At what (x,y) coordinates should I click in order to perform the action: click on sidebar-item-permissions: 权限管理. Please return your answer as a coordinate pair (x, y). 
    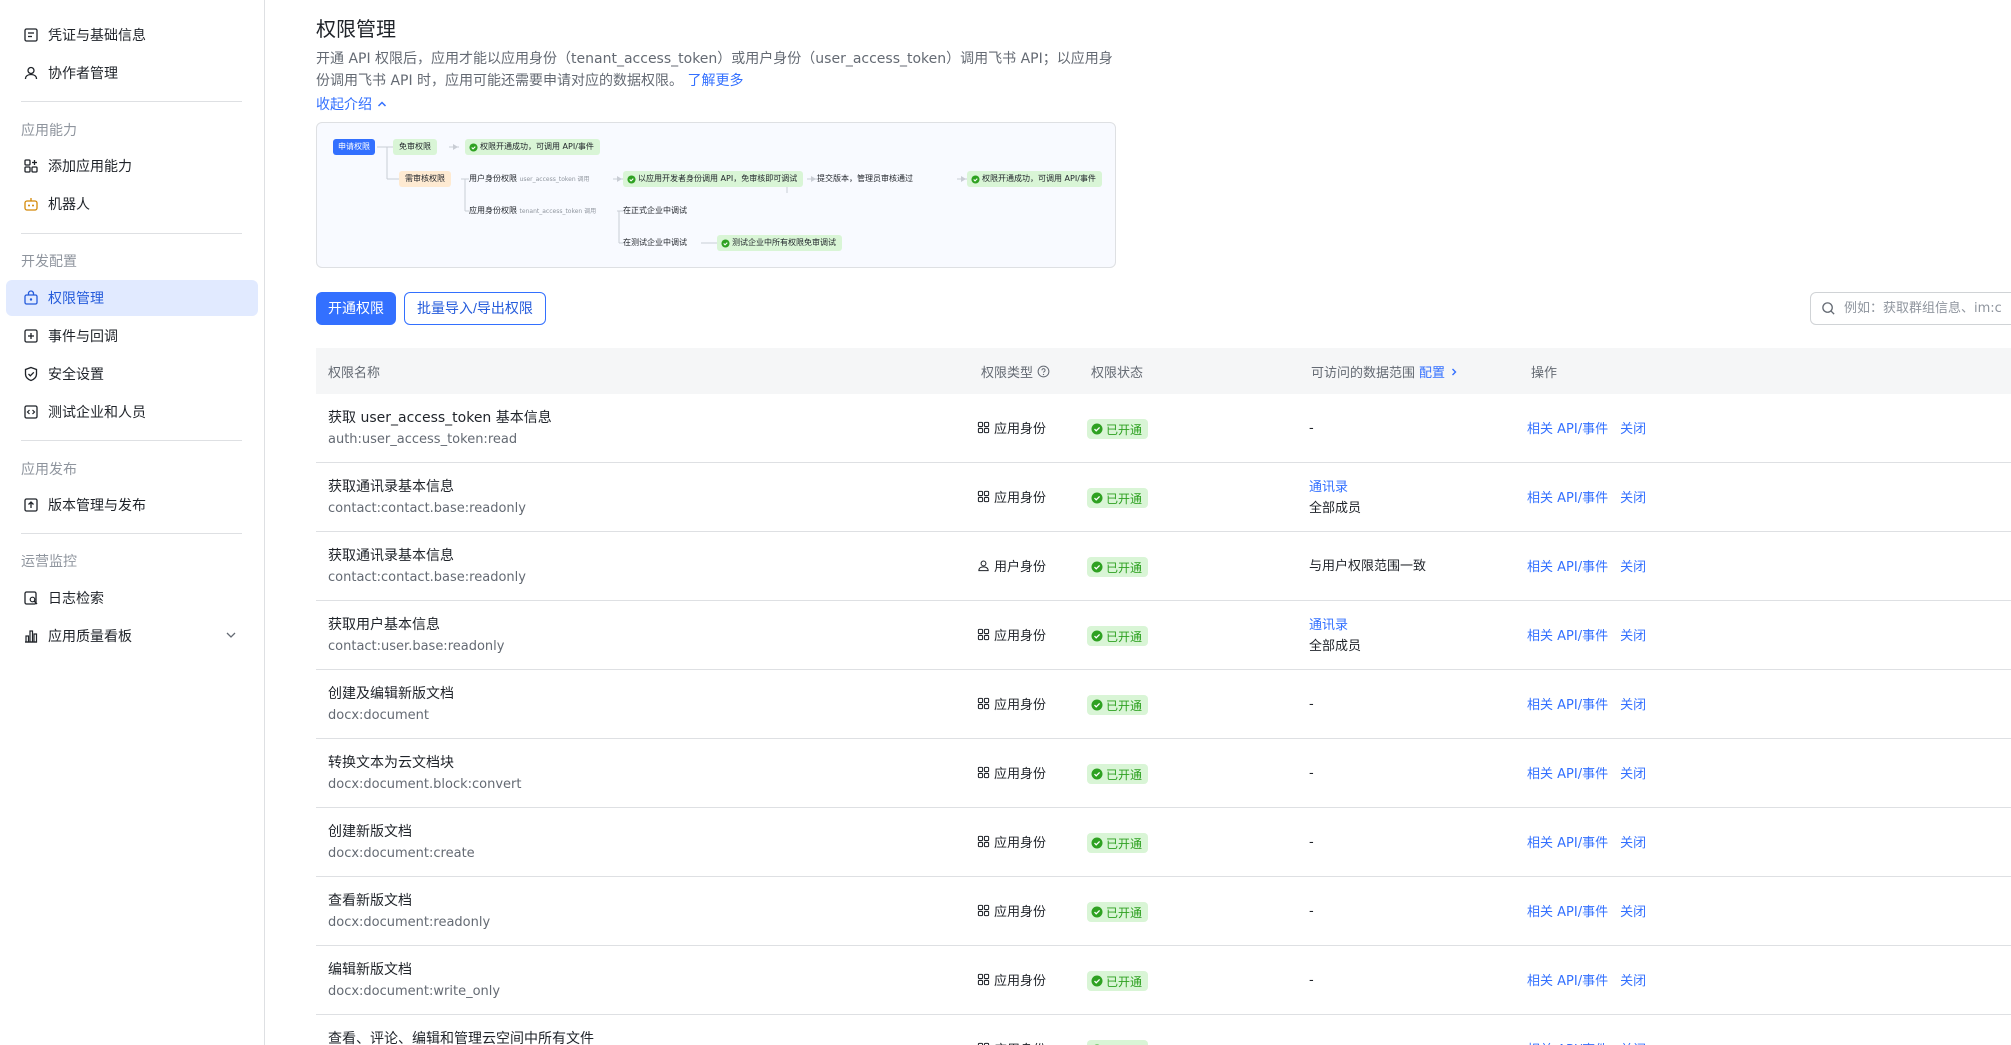
    Looking at the image, I should click on (132, 298).